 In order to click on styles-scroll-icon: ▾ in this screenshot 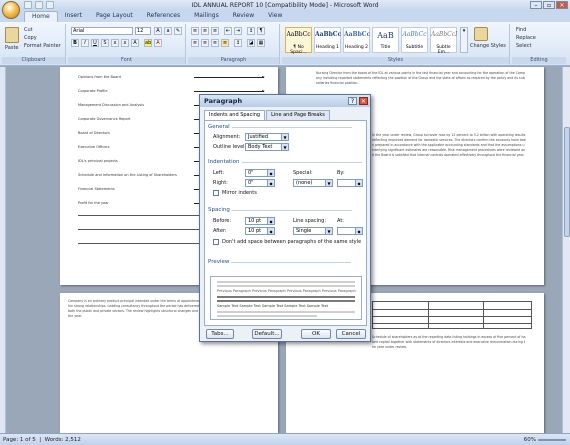, I will do `click(464, 40)`.